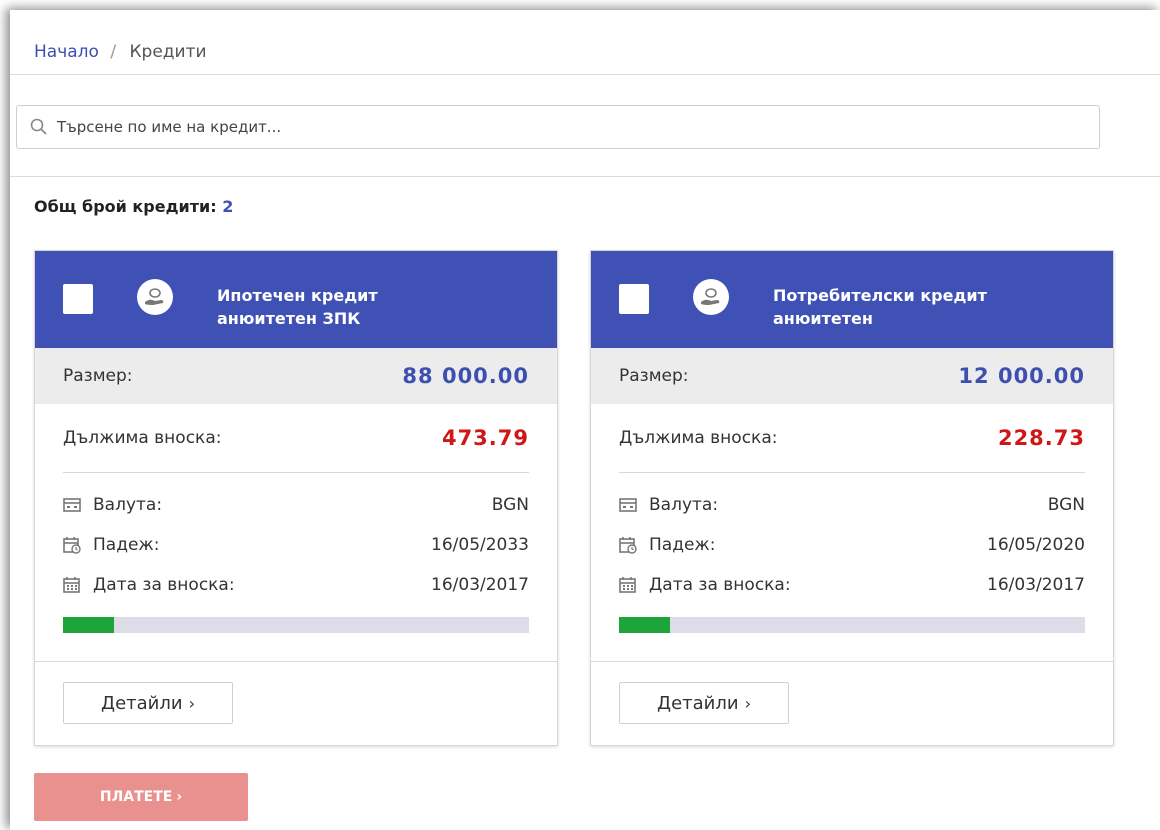 This screenshot has height=830, width=1160. What do you see at coordinates (136, 797) in the screenshot?
I see `pay-button-label: ПЛАТЕТЕ` at bounding box center [136, 797].